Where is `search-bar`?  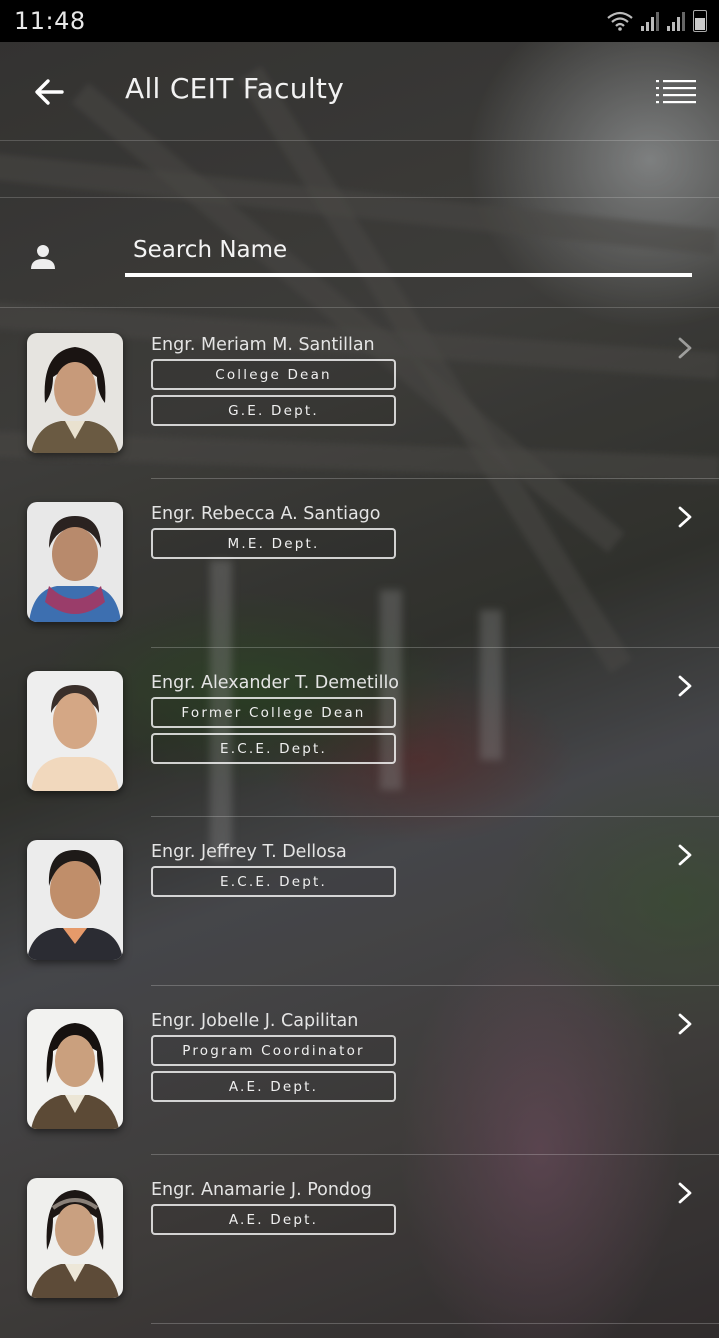 search-bar is located at coordinates (359, 260).